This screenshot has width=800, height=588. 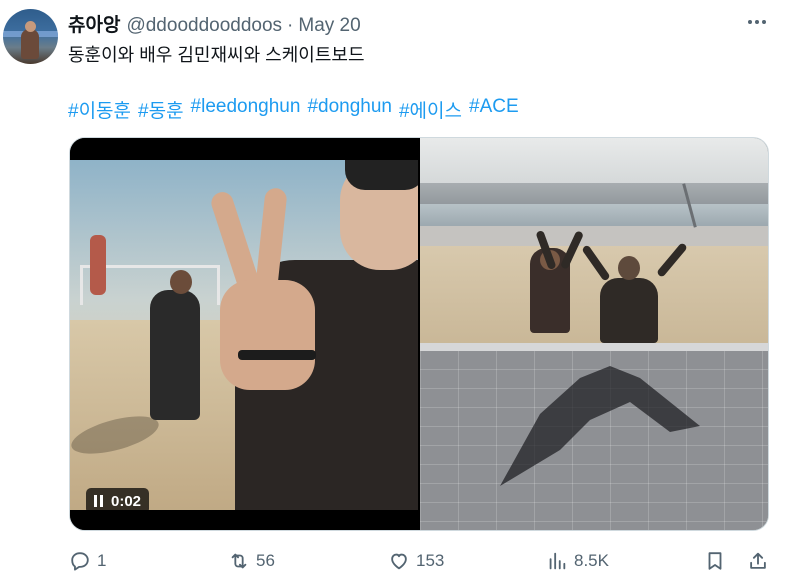 What do you see at coordinates (430, 560) in the screenshot?
I see `like-count: 153` at bounding box center [430, 560].